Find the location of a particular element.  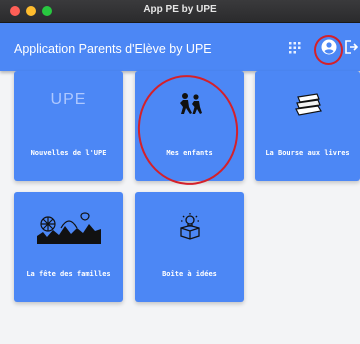

window-titlebar: App PE by UPE is located at coordinates (180, 11).